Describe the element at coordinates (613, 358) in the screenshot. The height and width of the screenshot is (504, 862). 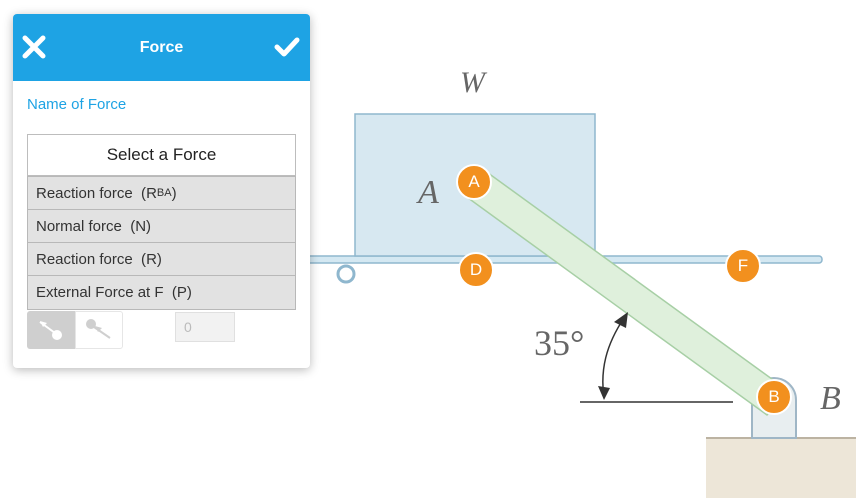
I see `angle-arc` at that location.